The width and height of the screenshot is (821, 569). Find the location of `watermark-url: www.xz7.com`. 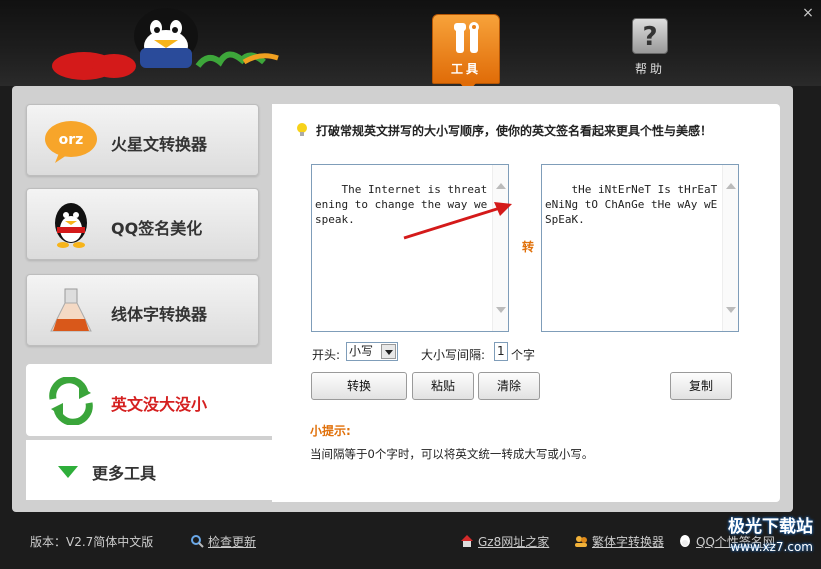

watermark-url: www.xz7.com is located at coordinates (771, 547).